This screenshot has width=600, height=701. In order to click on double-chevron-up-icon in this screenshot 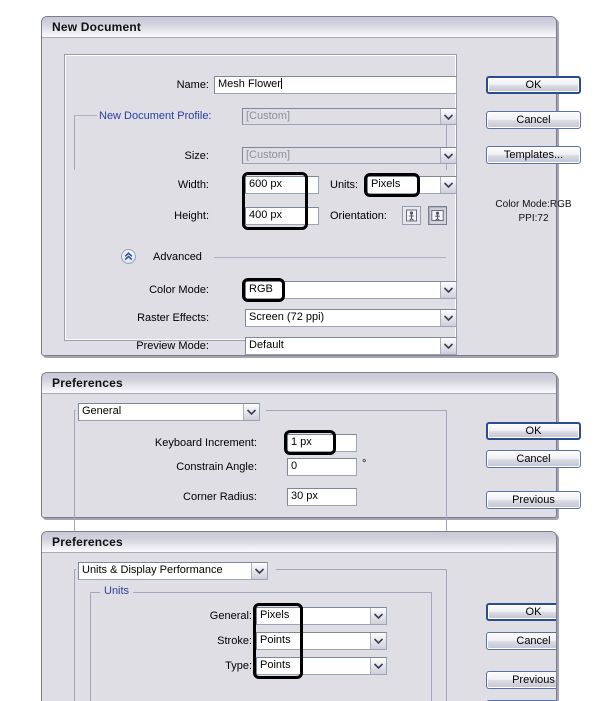, I will do `click(128, 256)`.